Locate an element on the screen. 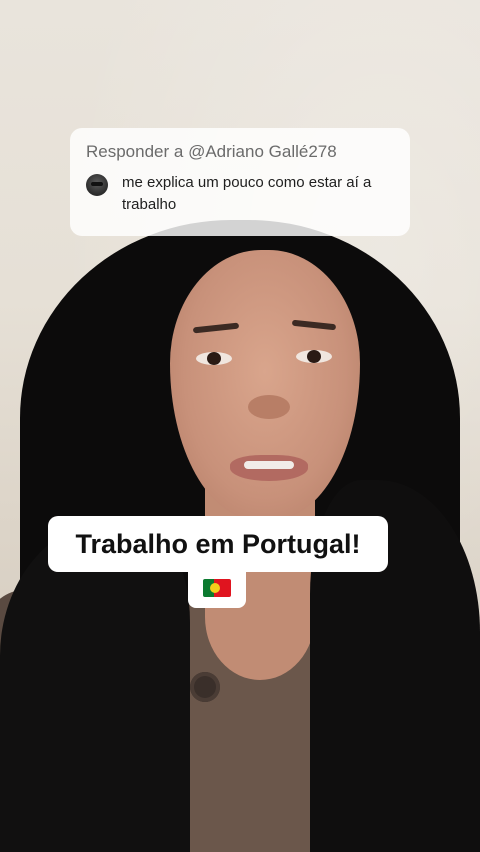  portugal-flag-icon is located at coordinates (217, 588).